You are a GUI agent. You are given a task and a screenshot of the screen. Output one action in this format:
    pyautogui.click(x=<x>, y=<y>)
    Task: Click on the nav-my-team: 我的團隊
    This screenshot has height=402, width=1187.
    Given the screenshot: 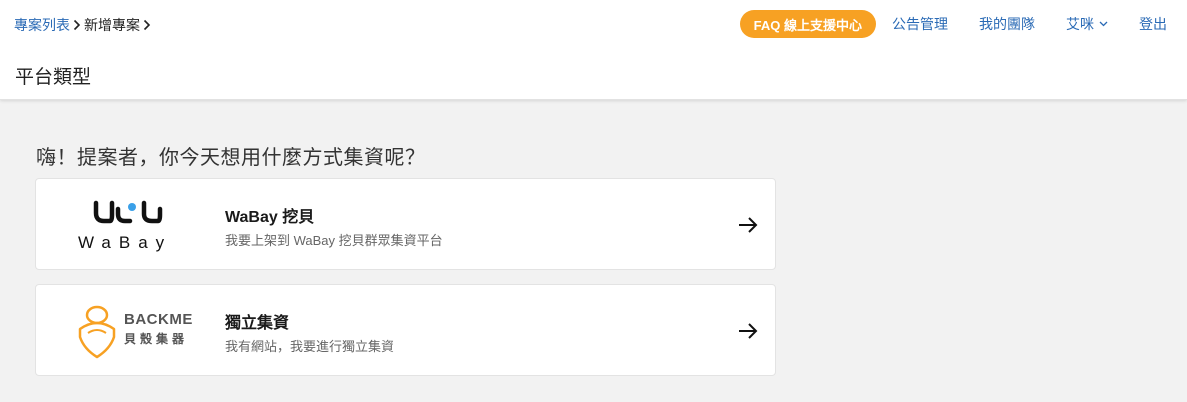 What is the action you would take?
    pyautogui.click(x=1007, y=24)
    